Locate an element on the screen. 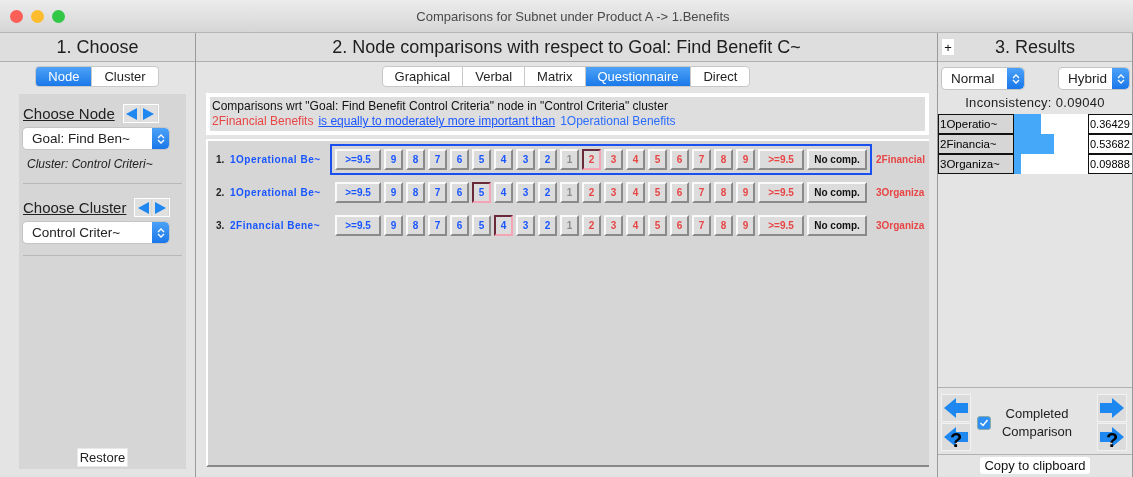 This screenshot has width=1133, height=477. add-button: + is located at coordinates (948, 47).